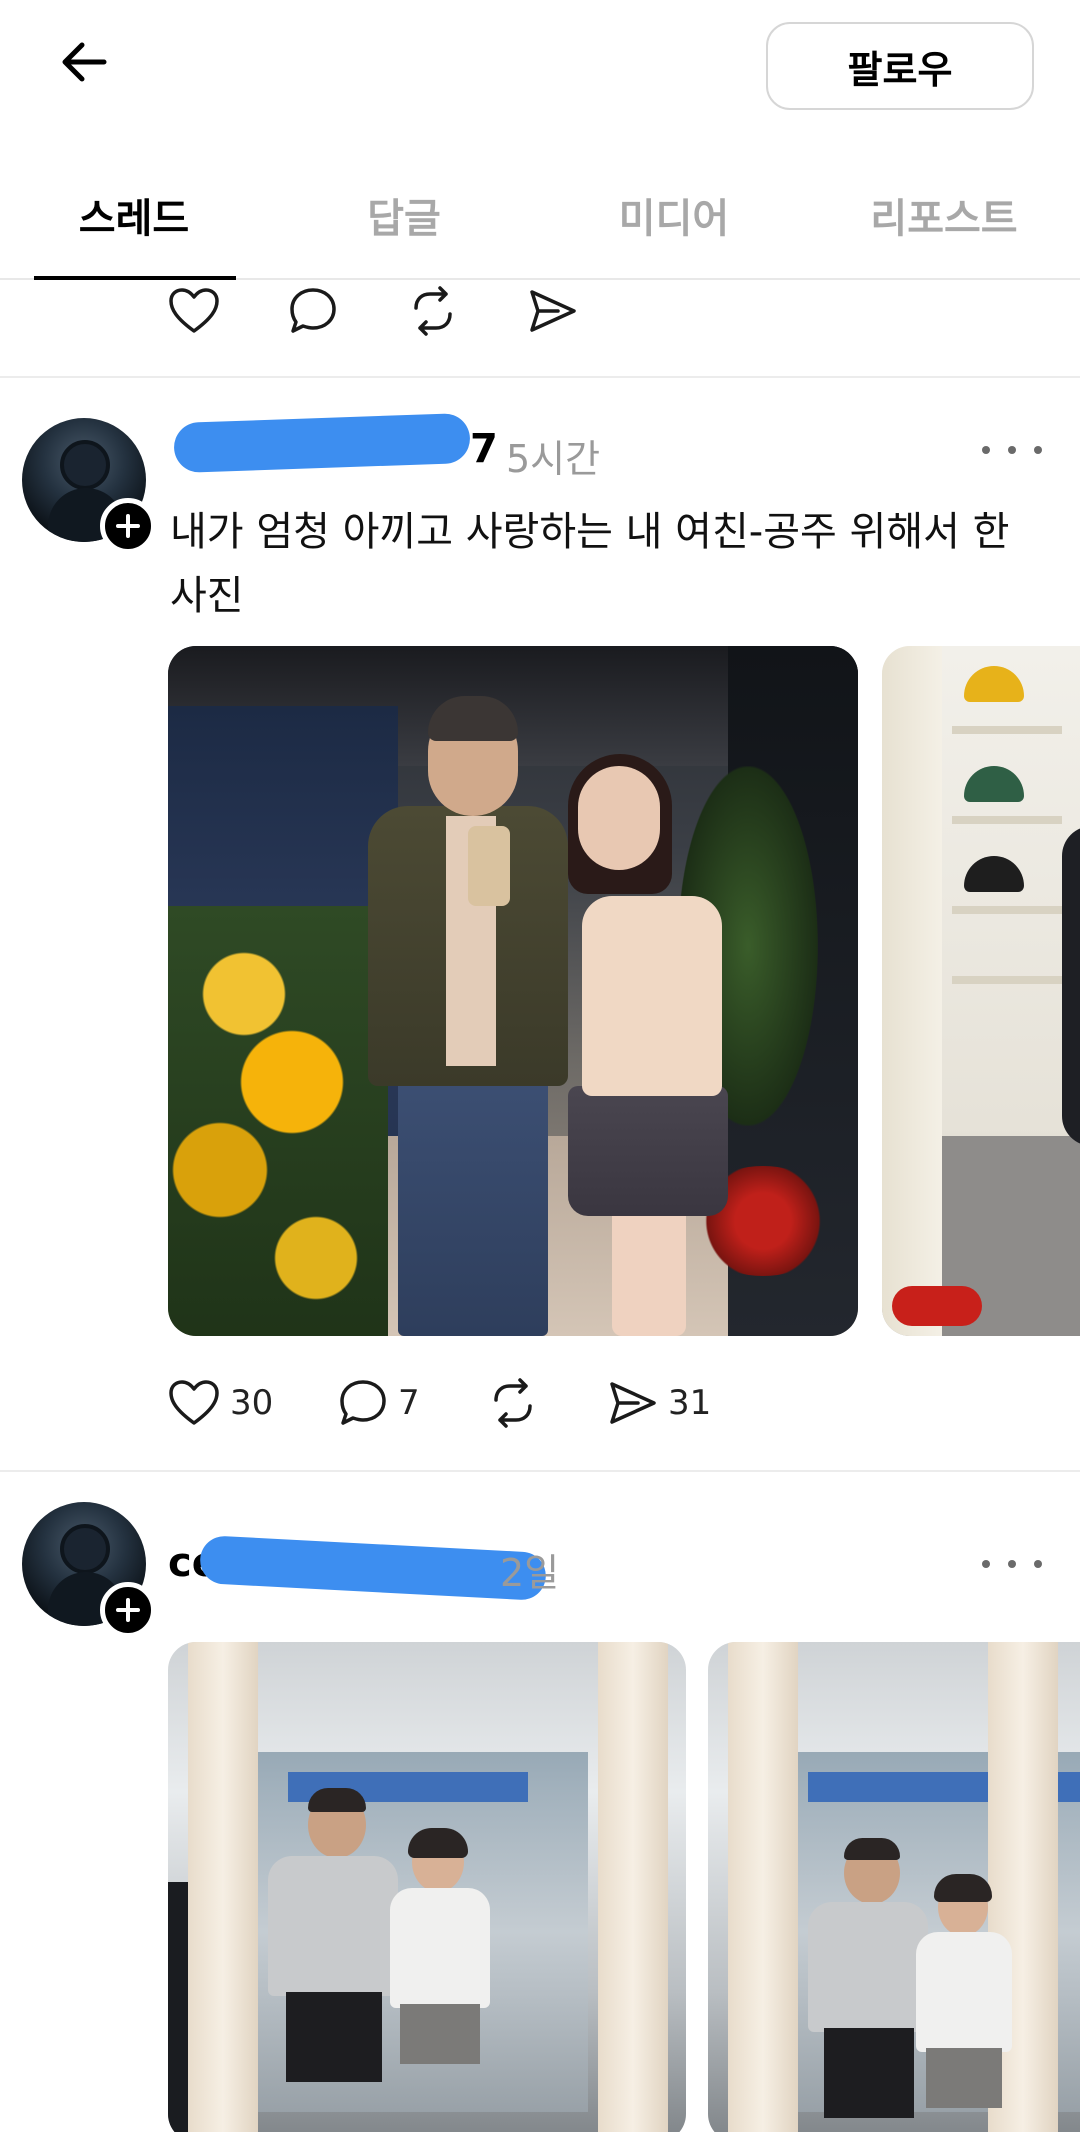  I want to click on tab-threads: 스레드, so click(134, 215).